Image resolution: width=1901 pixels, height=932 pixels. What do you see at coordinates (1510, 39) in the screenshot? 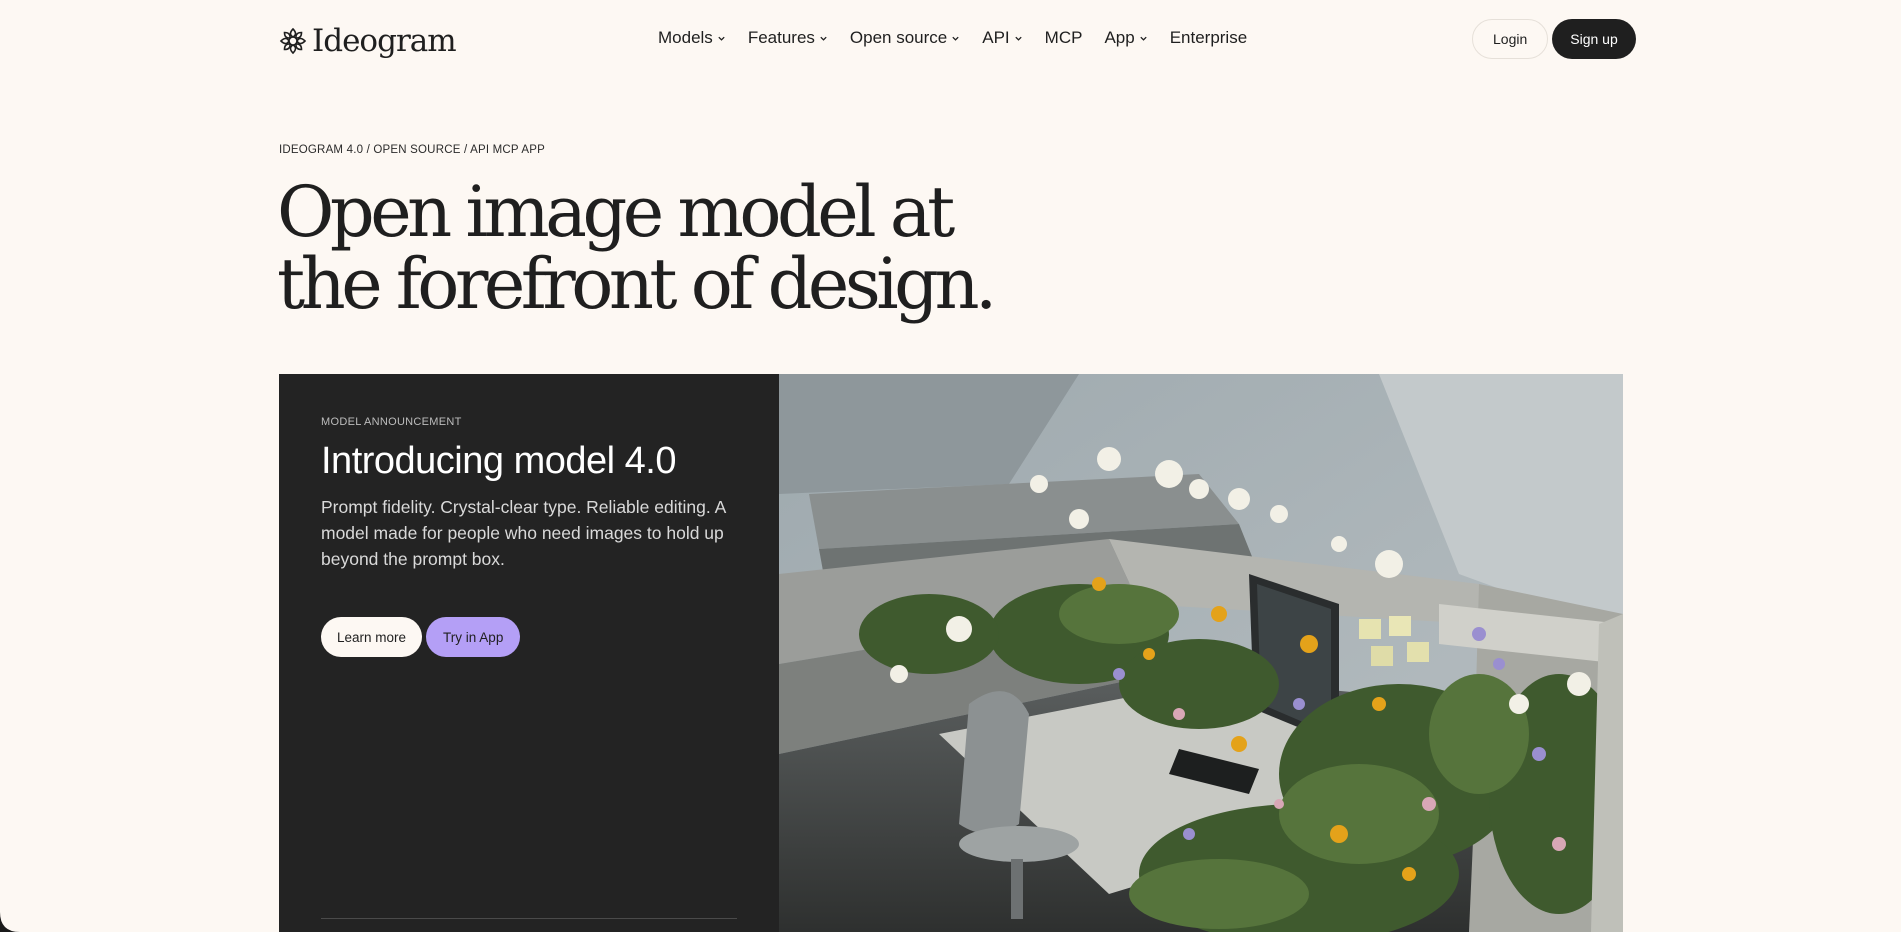
I see `login-button: Login` at bounding box center [1510, 39].